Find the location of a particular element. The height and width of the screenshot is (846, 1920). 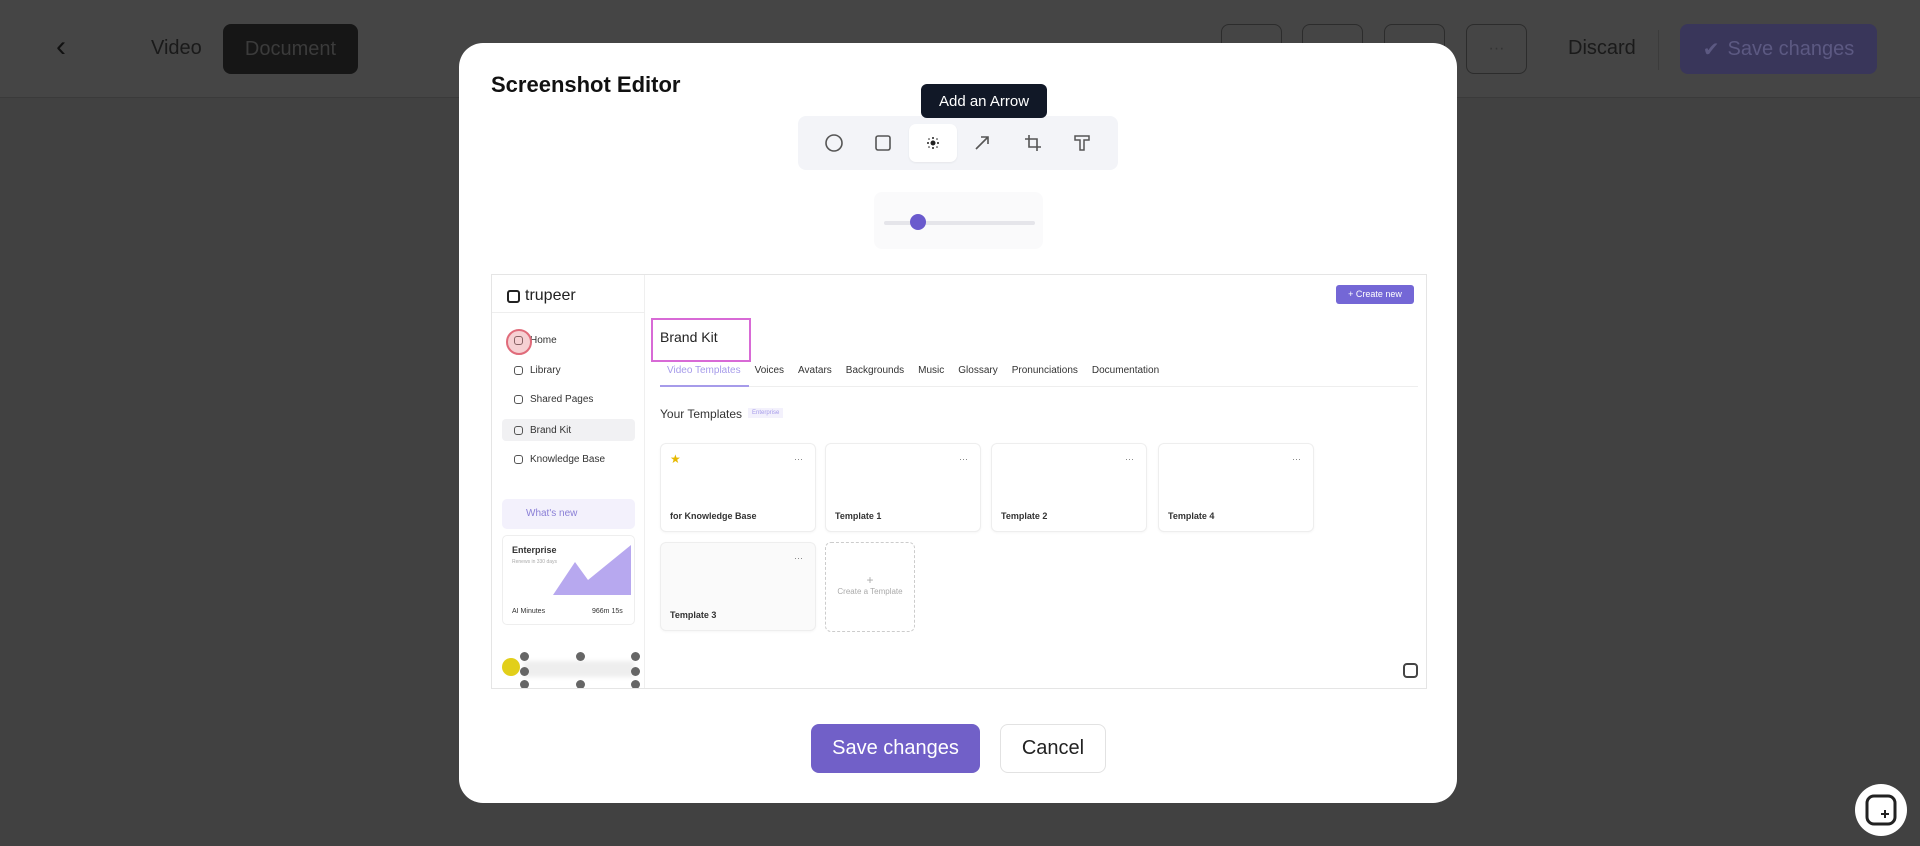

more-button: ··· is located at coordinates (1496, 49).